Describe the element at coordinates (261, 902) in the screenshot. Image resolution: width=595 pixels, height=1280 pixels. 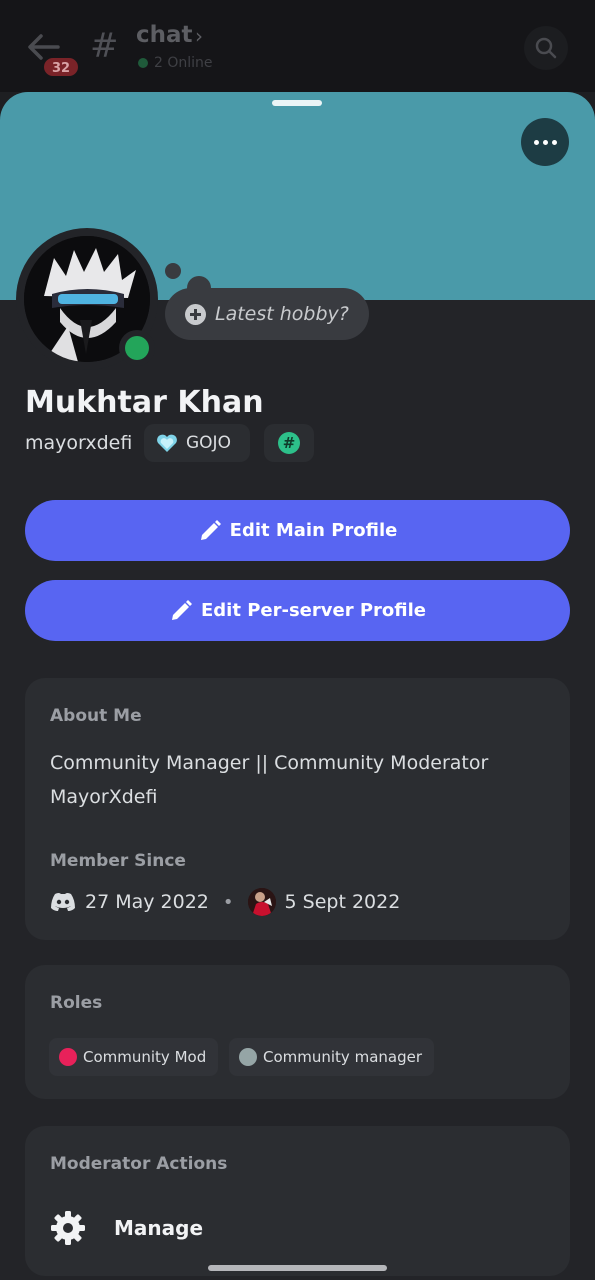
I see `server-icon` at that location.